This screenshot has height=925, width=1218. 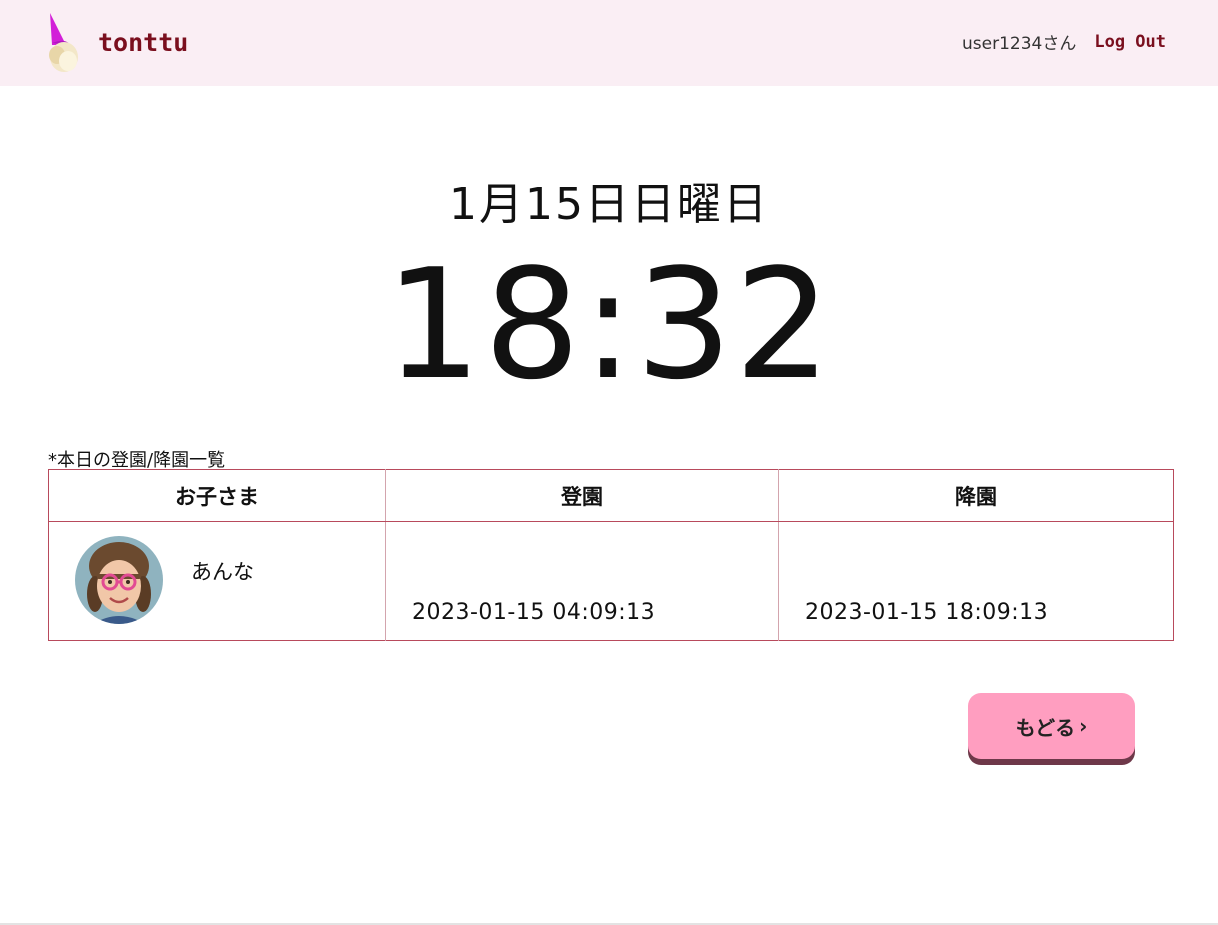 I want to click on checkout-time: 2023-01-15 18:09:13, so click(x=927, y=612).